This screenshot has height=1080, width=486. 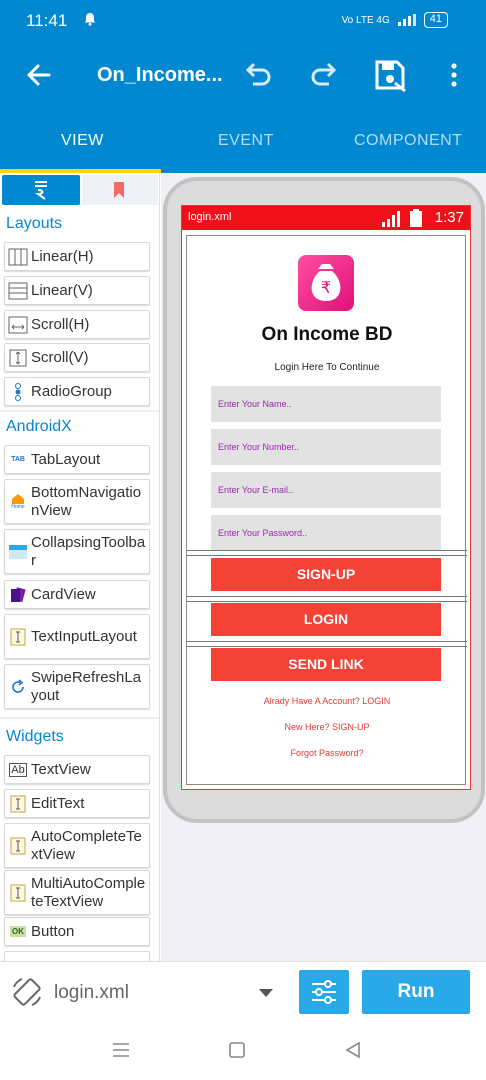 I want to click on redo-icon, so click(x=324, y=75).